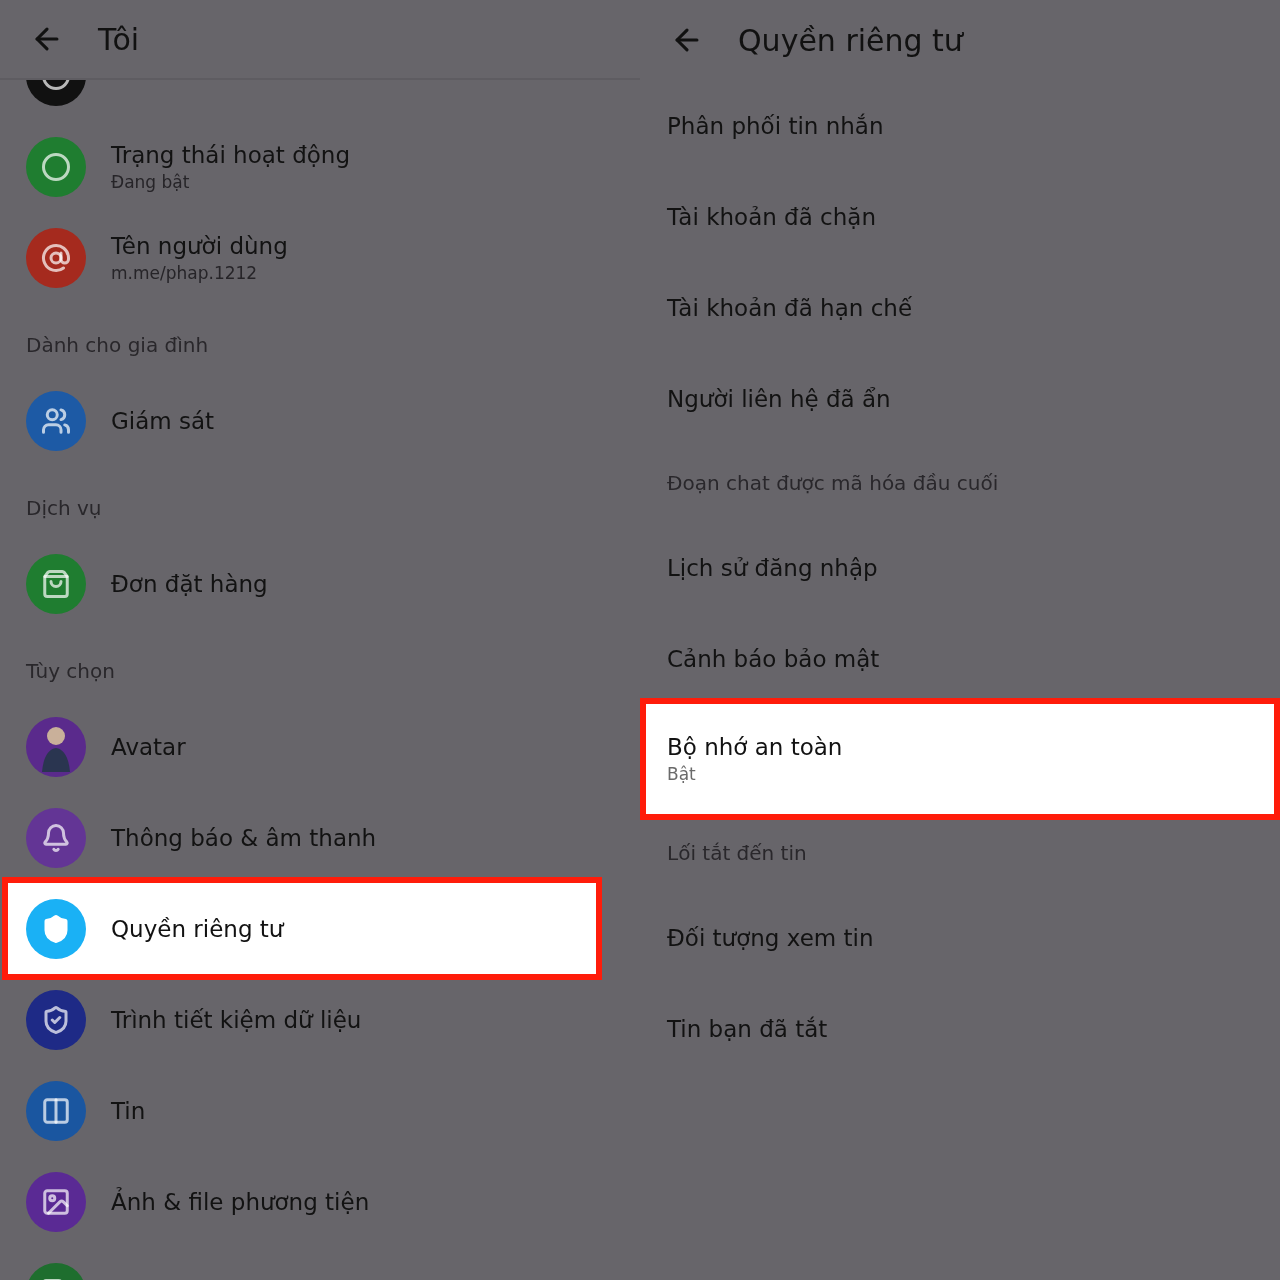 This screenshot has width=1280, height=1280. What do you see at coordinates (244, 837) in the screenshot?
I see `menu-item-label: Thông báo & âm thanh` at bounding box center [244, 837].